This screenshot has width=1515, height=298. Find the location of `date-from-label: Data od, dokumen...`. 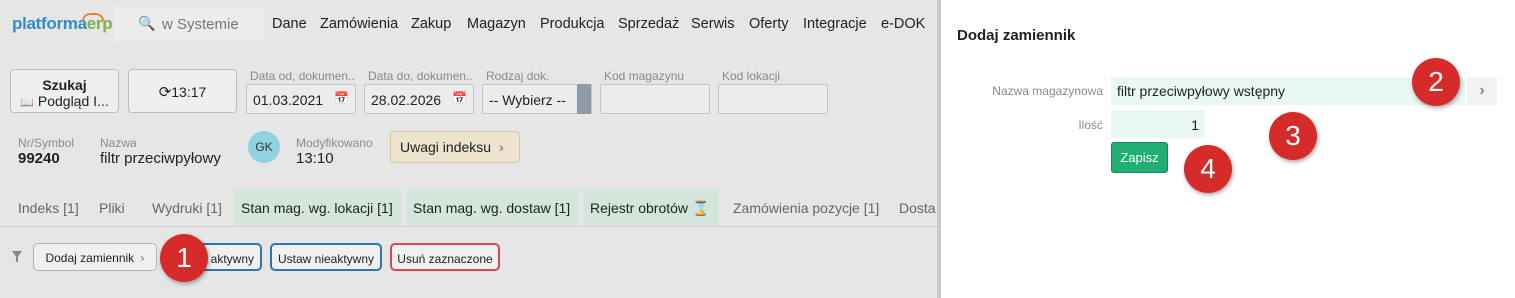

date-from-label: Data od, dokumen... is located at coordinates (303, 76).